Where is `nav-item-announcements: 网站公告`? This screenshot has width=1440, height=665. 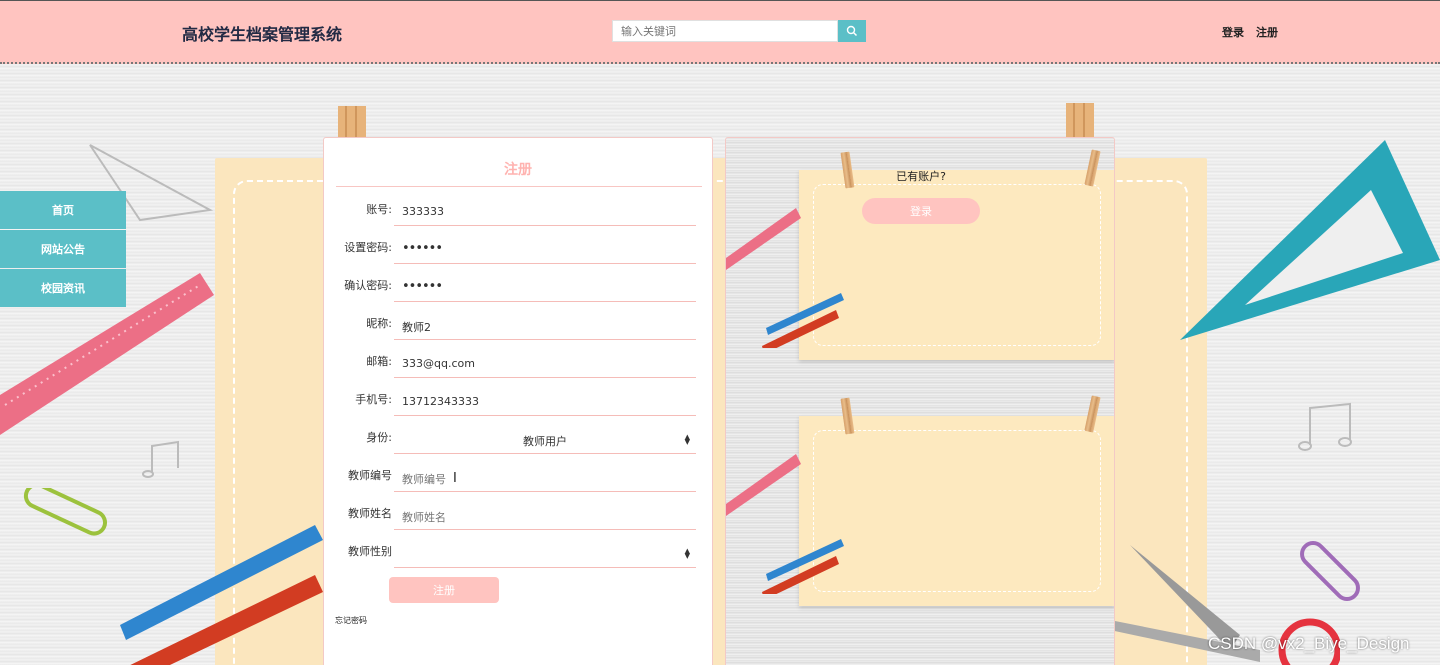 nav-item-announcements: 网站公告 is located at coordinates (63, 249).